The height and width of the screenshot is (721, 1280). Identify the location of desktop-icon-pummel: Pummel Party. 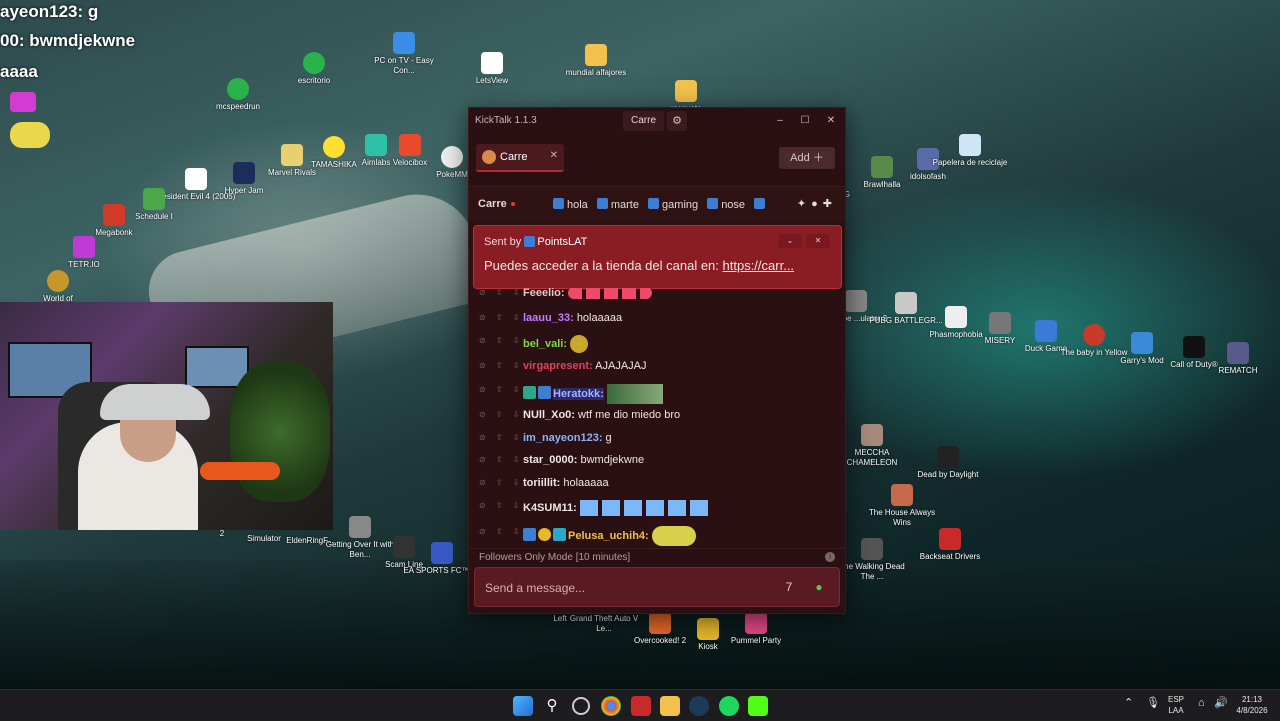
(756, 629).